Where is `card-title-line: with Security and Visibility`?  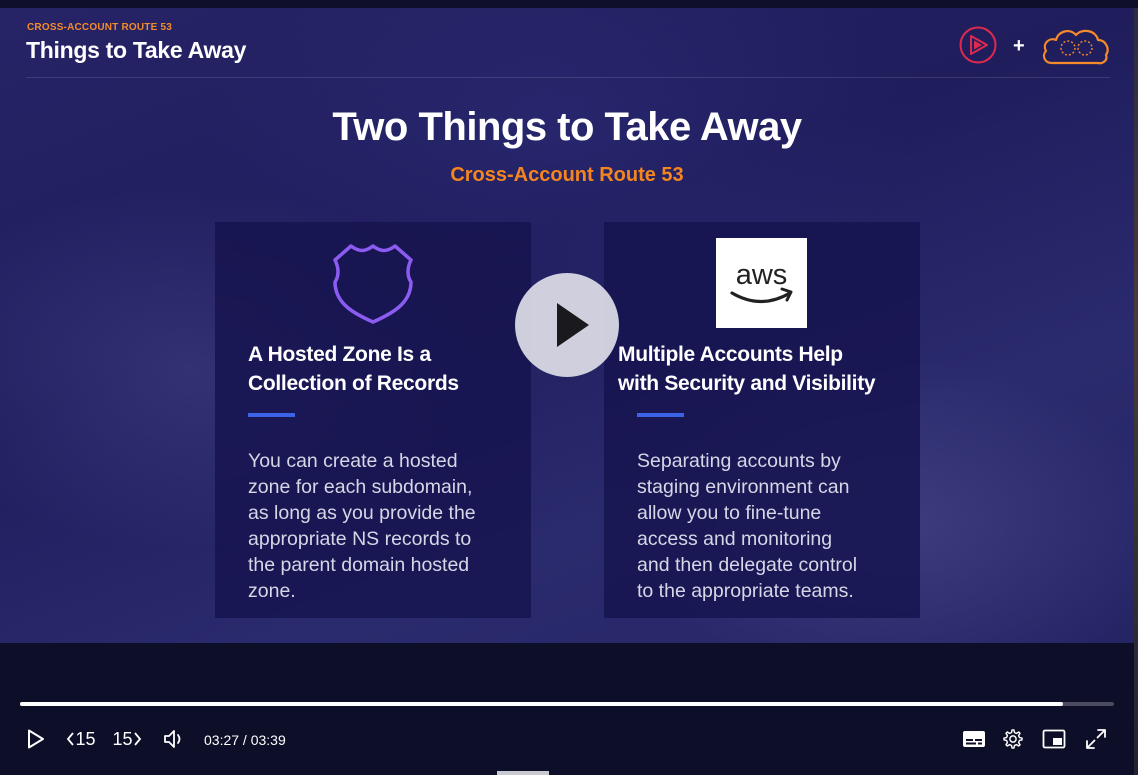 card-title-line: with Security and Visibility is located at coordinates (747, 383).